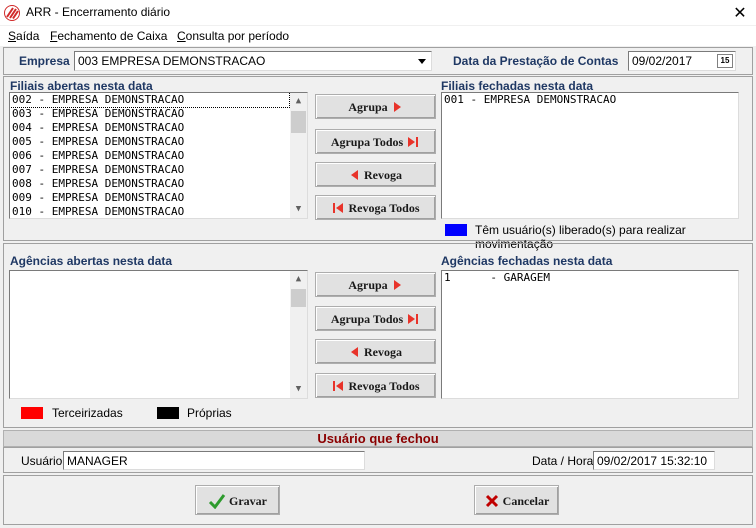 The height and width of the screenshot is (528, 756). What do you see at coordinates (42, 461) in the screenshot?
I see `usuario-label: Usuário` at bounding box center [42, 461].